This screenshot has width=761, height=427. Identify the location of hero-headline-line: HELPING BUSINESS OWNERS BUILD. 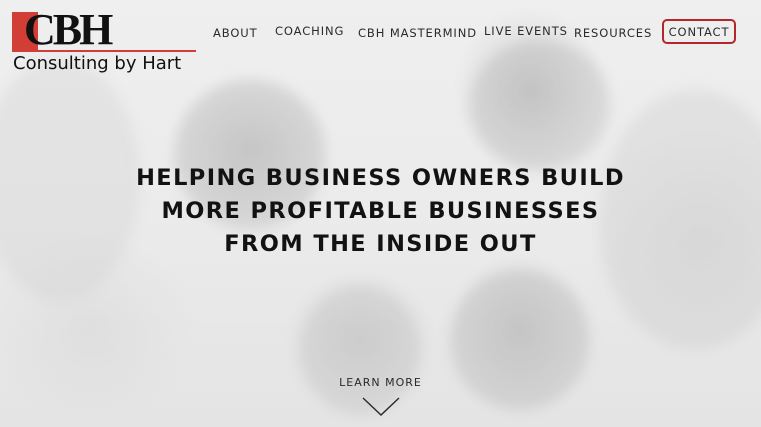
(380, 178).